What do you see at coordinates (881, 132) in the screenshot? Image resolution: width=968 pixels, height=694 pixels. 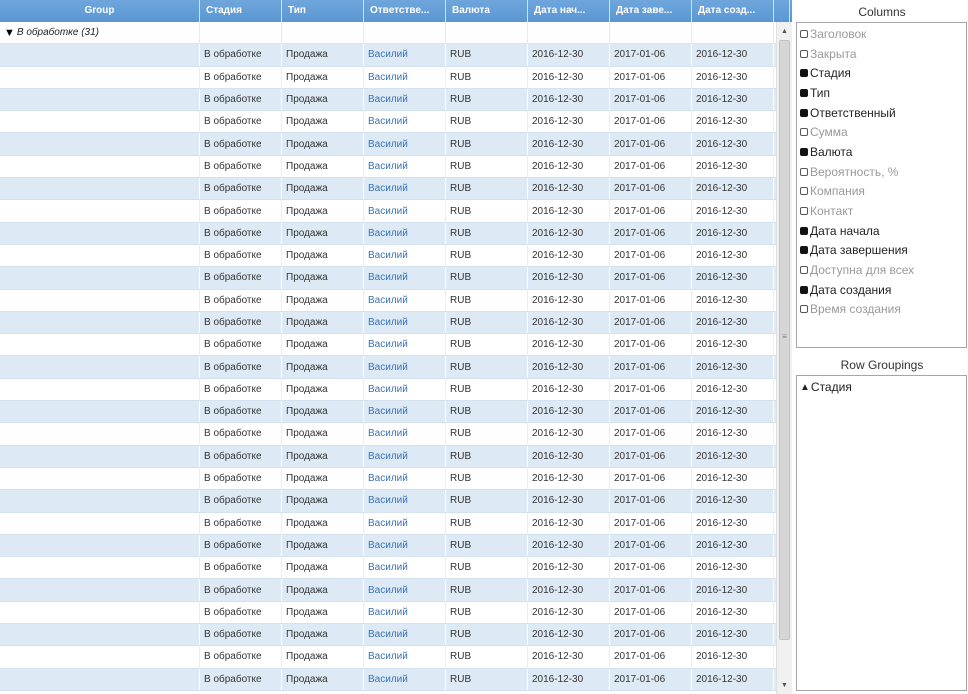 I see `column-toggle-item: Сумма` at bounding box center [881, 132].